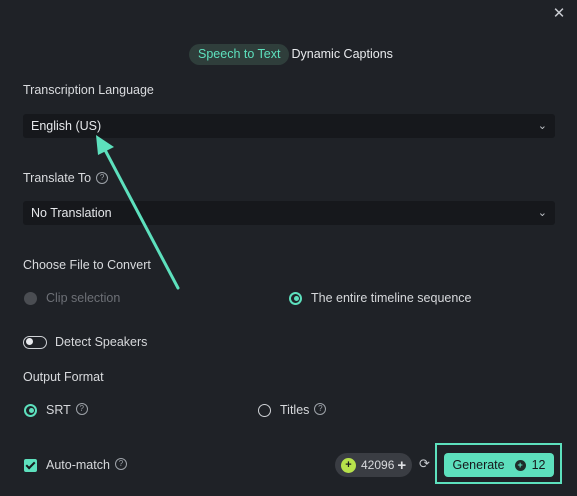 The image size is (577, 496). What do you see at coordinates (30, 465) in the screenshot?
I see `auto-match-checkbox` at bounding box center [30, 465].